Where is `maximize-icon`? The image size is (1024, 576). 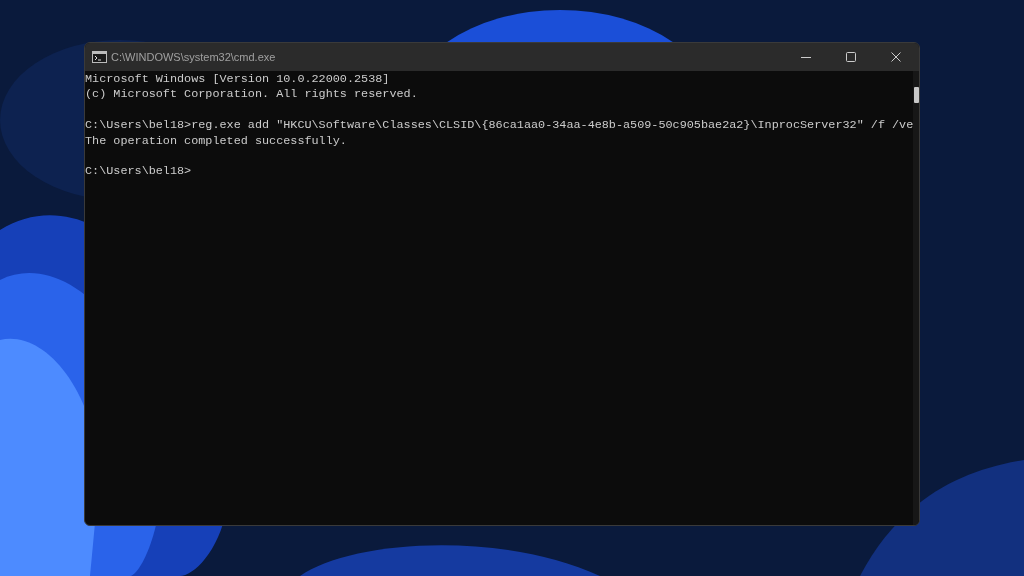 maximize-icon is located at coordinates (850, 57).